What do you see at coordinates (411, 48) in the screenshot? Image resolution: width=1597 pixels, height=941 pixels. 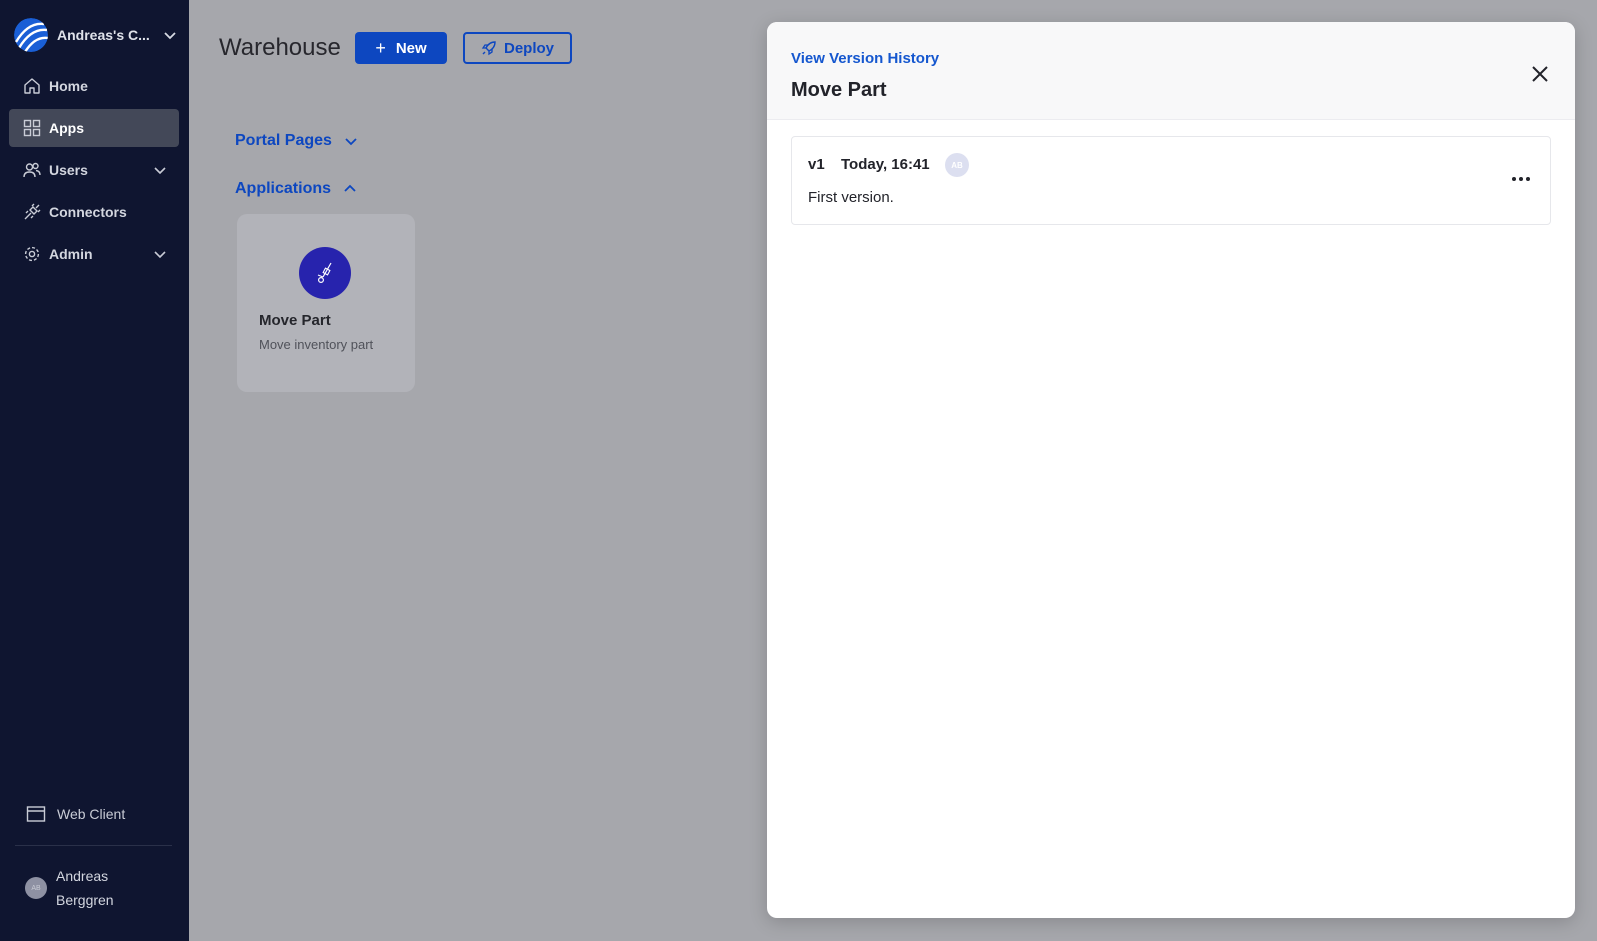 I see `new-button-label: New` at bounding box center [411, 48].